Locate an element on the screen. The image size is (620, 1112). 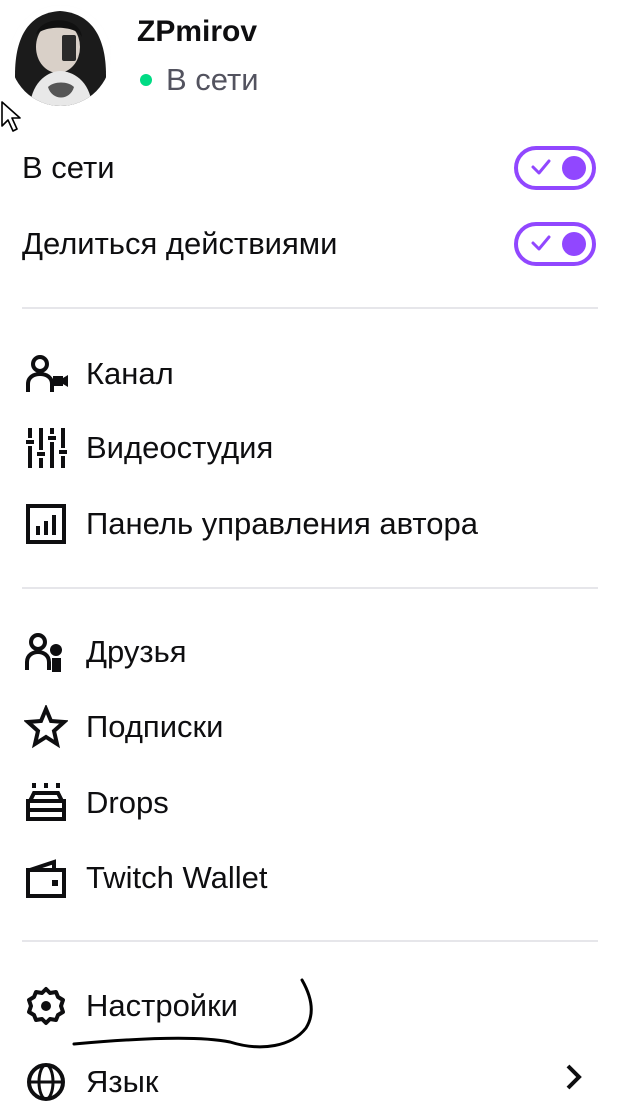
menu-item-label: Канал is located at coordinates (130, 373).